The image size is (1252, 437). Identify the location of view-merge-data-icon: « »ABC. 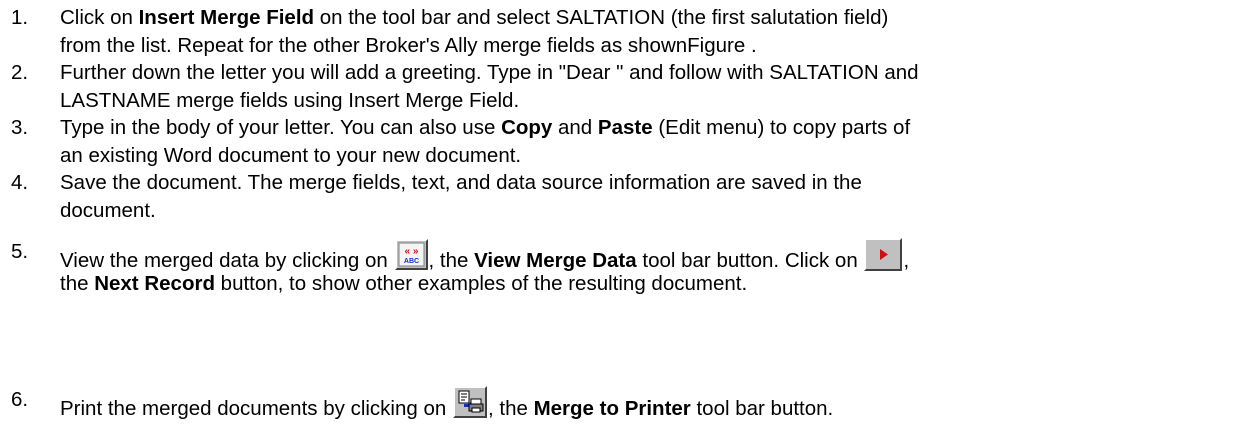
(411, 254).